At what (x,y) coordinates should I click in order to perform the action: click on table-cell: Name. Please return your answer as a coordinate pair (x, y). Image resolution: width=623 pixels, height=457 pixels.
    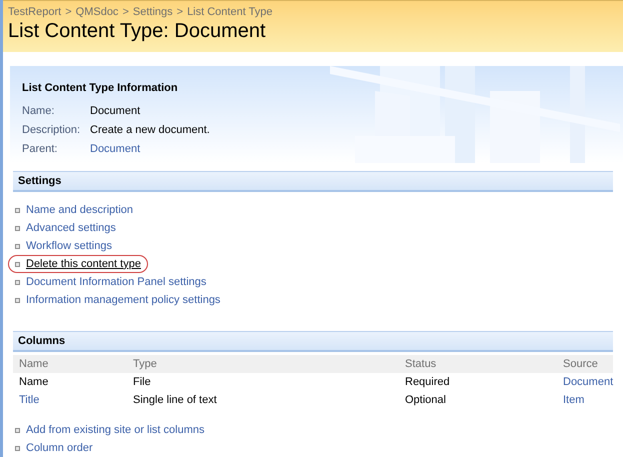
    Looking at the image, I should click on (33, 382).